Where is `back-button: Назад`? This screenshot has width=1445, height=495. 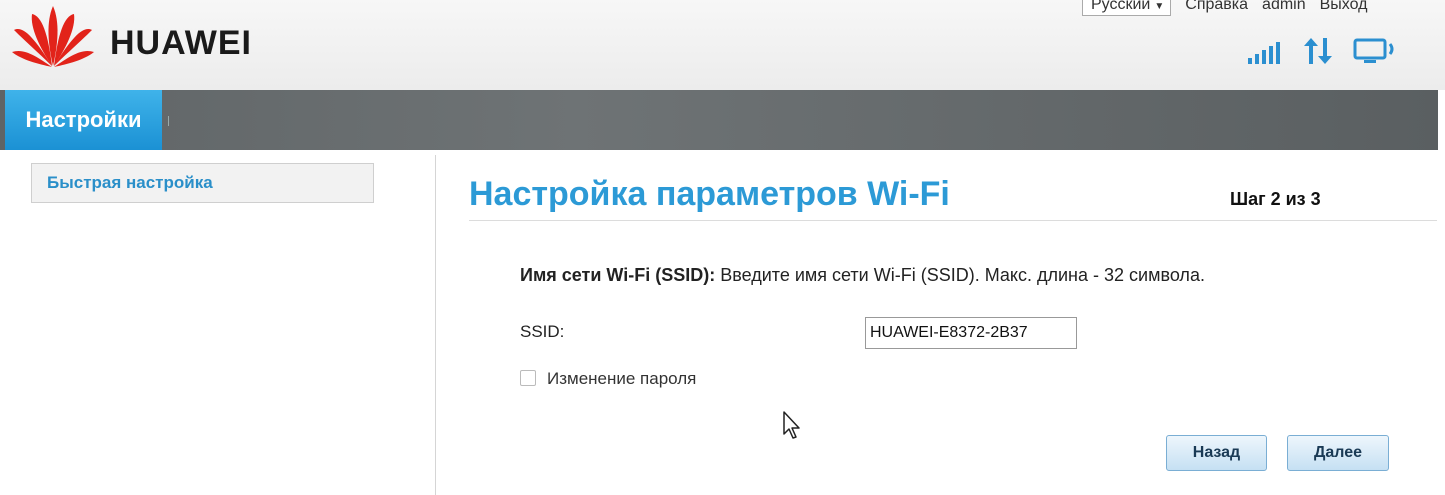
back-button: Назад is located at coordinates (1216, 453).